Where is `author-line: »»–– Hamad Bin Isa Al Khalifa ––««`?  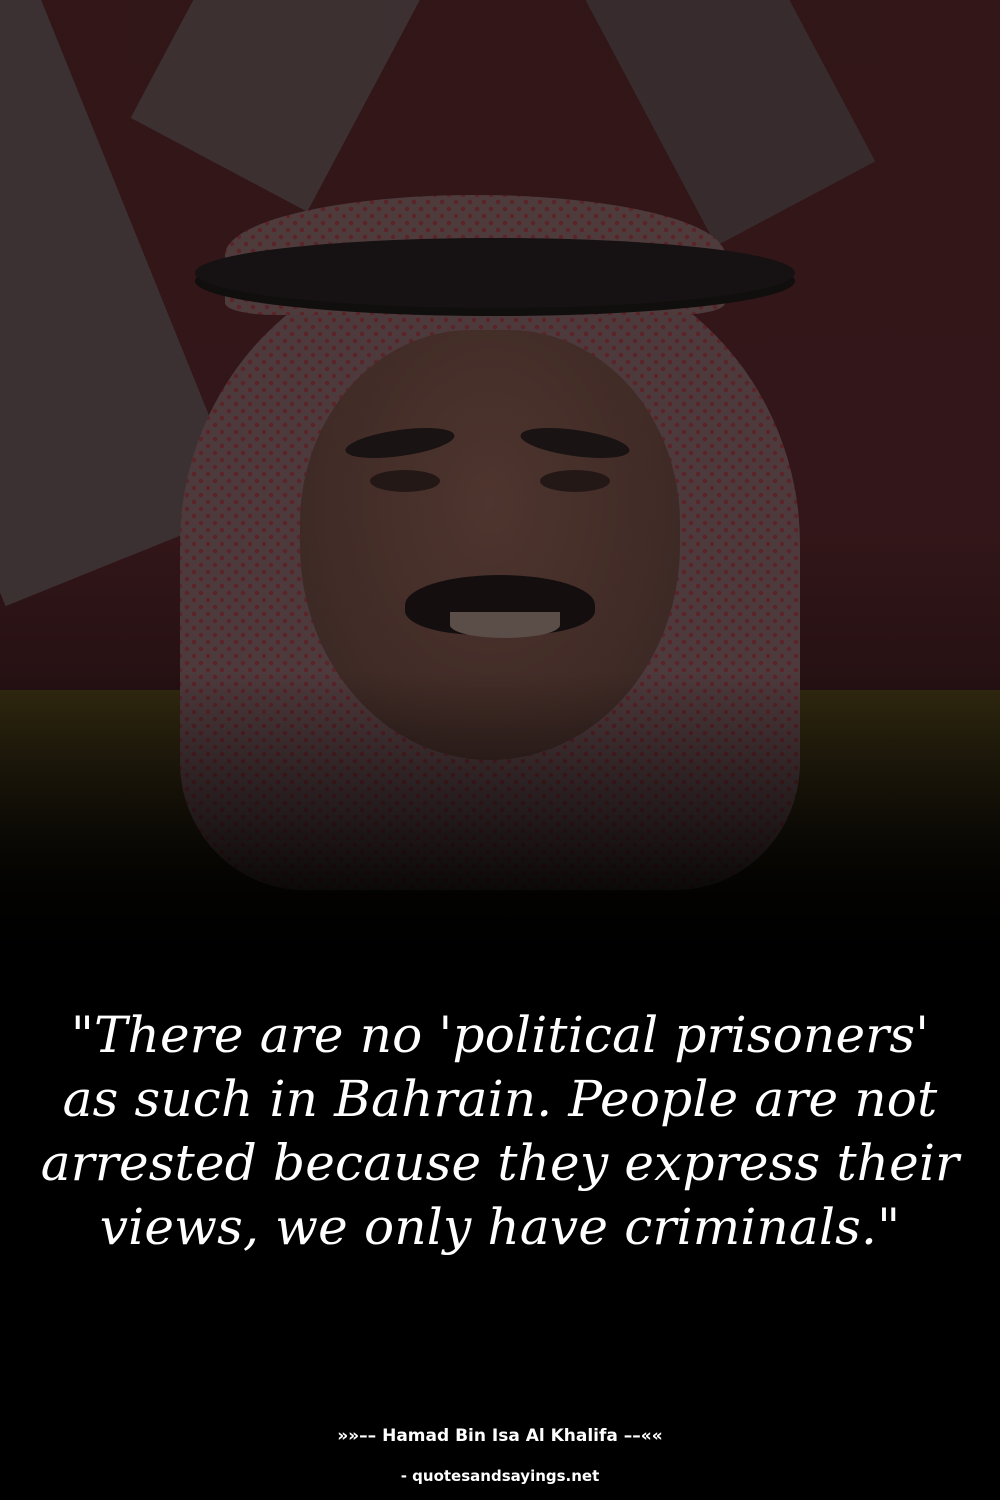
author-line: »»–– Hamad Bin Isa Al Khalifa ––«« is located at coordinates (500, 1436).